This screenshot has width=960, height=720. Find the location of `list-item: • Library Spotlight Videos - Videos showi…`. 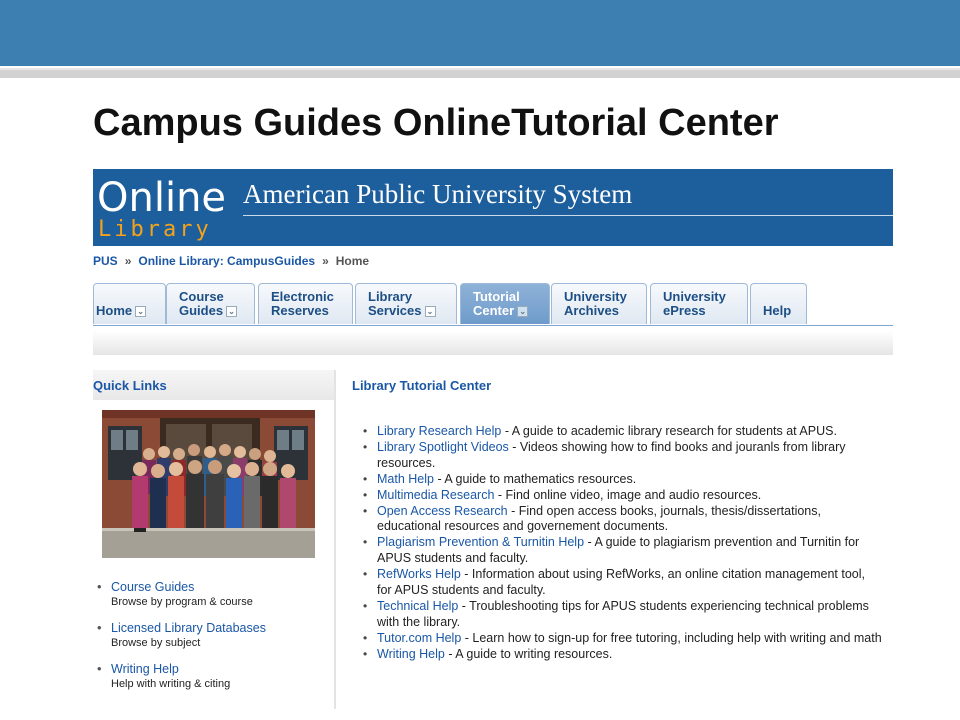

list-item: • Library Spotlight Videos - Videos showi… is located at coordinates (623, 456).